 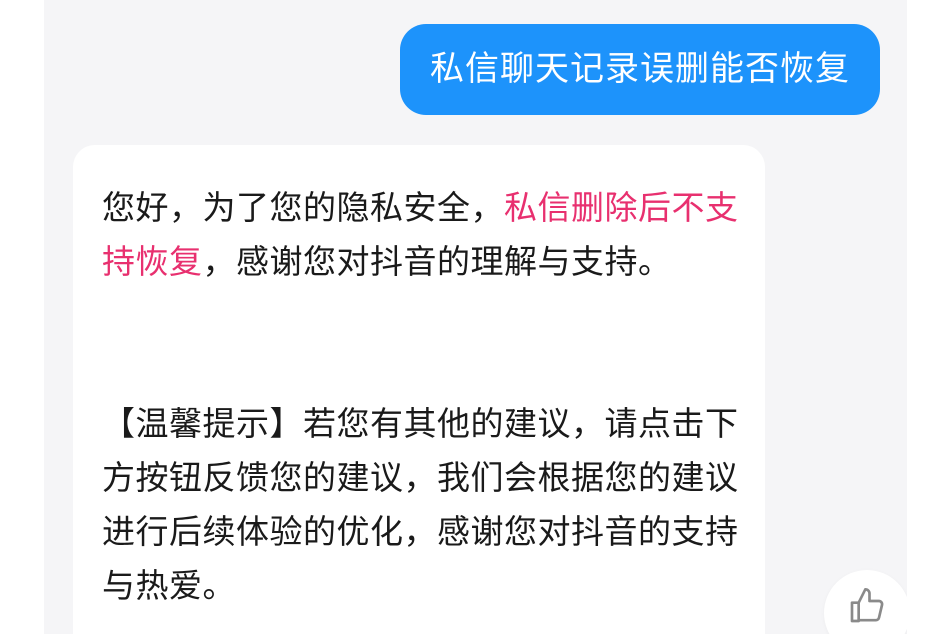 I want to click on like-button, so click(x=865, y=602).